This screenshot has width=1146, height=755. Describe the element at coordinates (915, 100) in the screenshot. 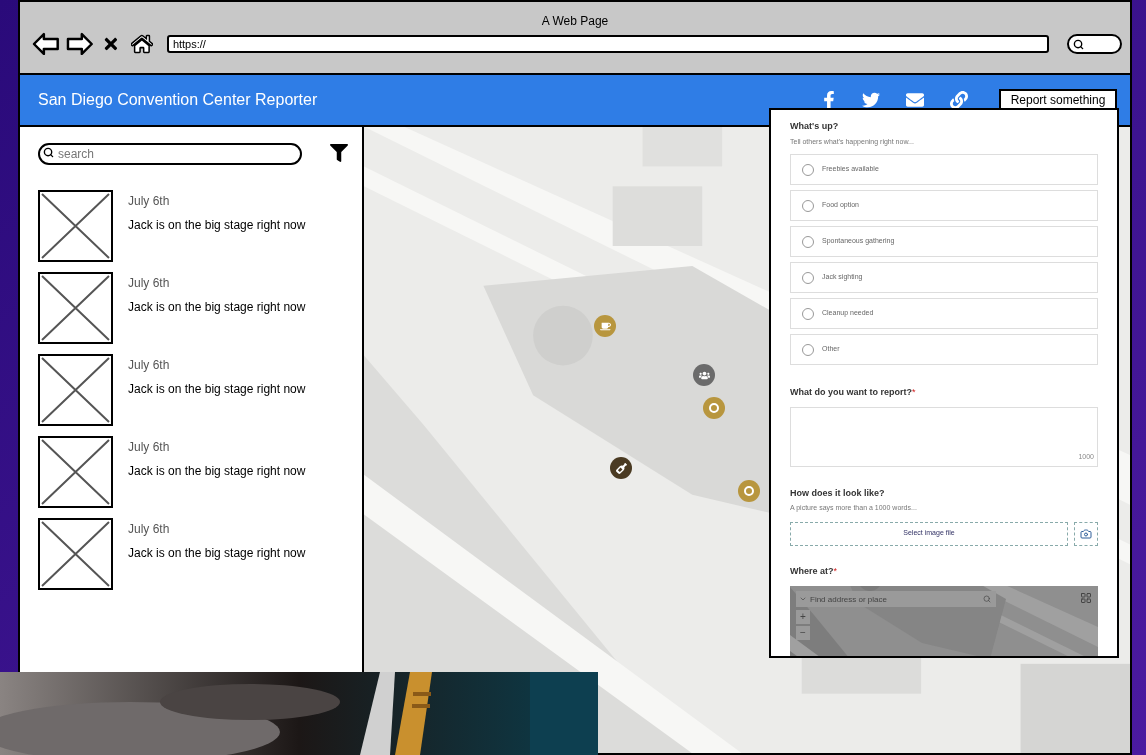

I see `mail-icon` at that location.